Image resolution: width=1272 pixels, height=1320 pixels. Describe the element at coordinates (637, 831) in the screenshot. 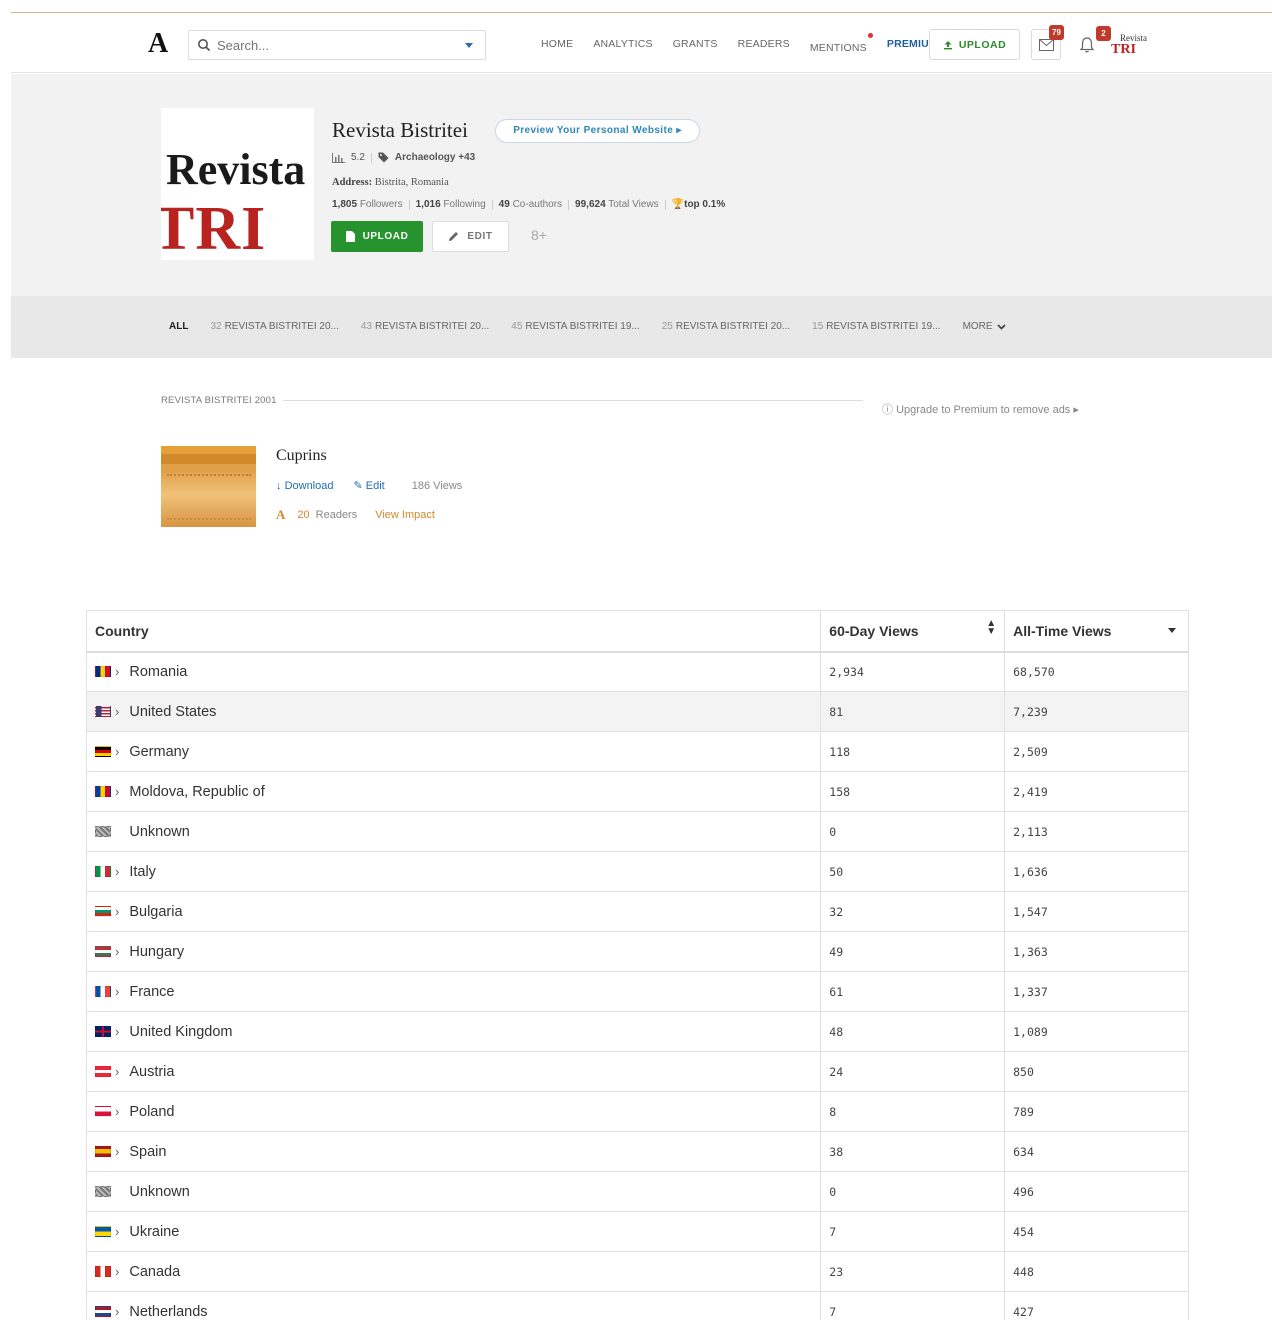

I see `table-row: ›Unknown02,113` at that location.